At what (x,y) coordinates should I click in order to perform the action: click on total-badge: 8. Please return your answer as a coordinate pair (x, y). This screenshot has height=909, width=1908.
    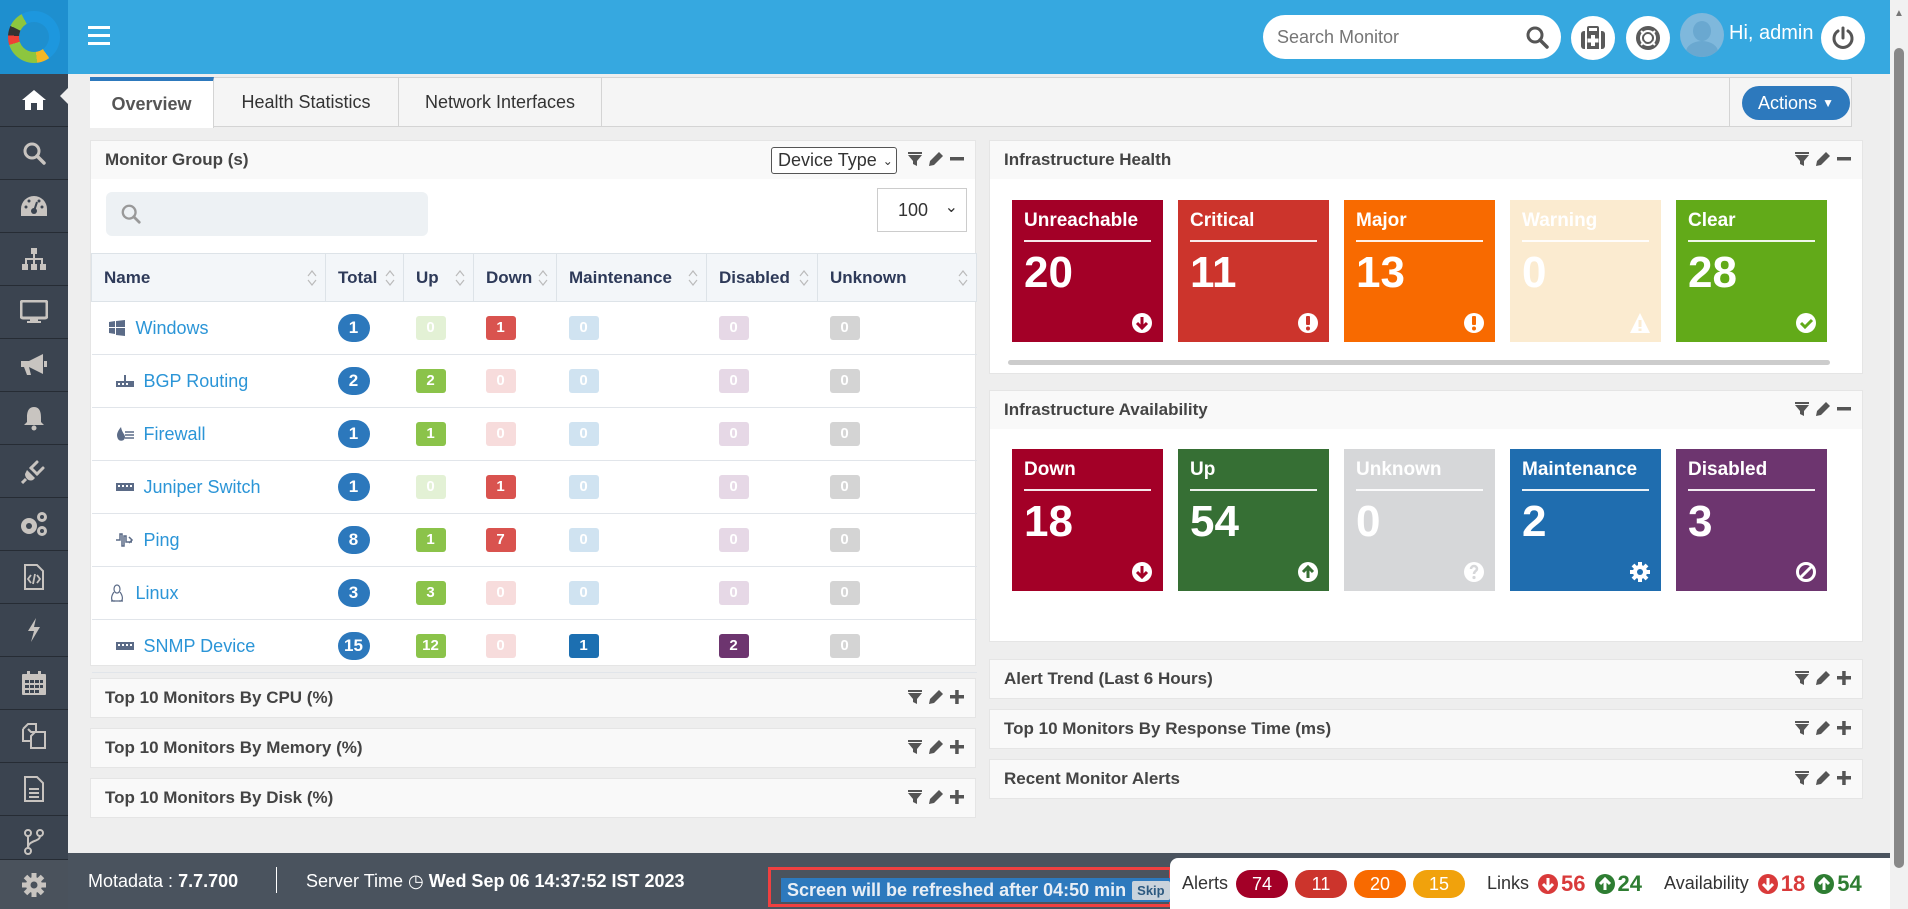
    Looking at the image, I should click on (353, 540).